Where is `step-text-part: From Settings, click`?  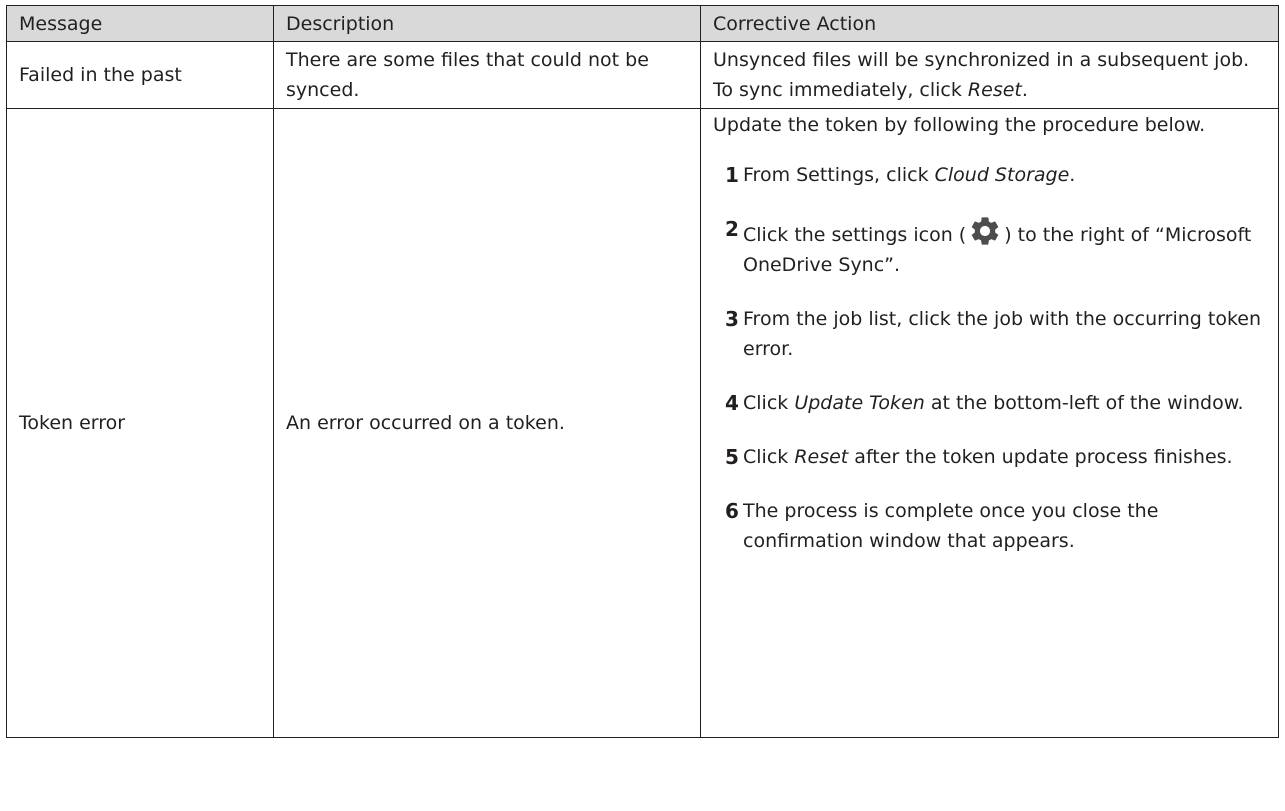
step-text-part: From Settings, click is located at coordinates (839, 175).